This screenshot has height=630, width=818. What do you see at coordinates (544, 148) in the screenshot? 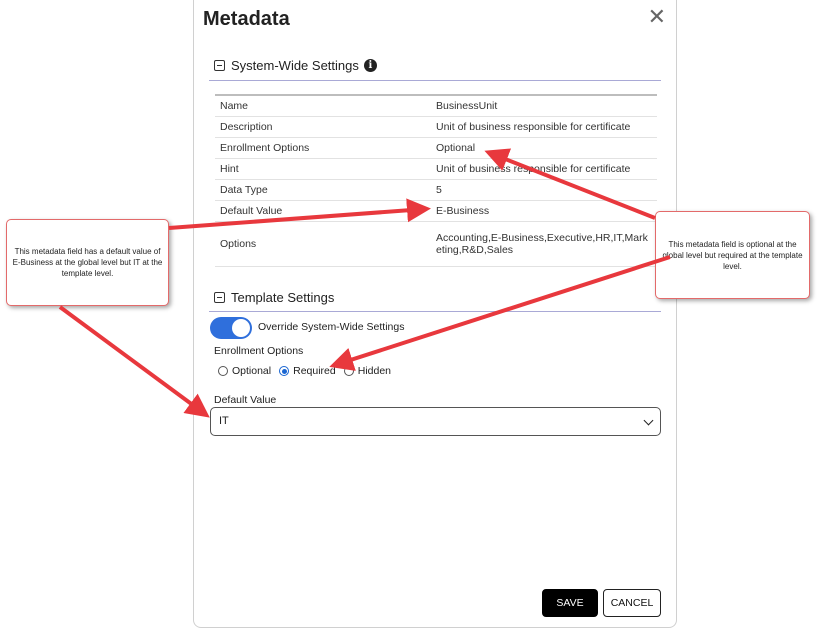
I see `row-value: Optional` at bounding box center [544, 148].